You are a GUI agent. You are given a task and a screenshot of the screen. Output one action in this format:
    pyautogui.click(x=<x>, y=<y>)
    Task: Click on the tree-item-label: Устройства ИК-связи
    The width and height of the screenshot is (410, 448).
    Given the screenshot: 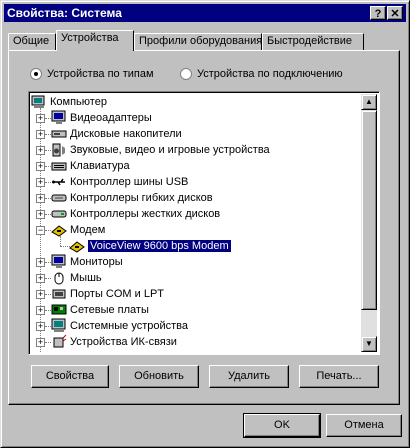 What is the action you would take?
    pyautogui.click(x=123, y=342)
    